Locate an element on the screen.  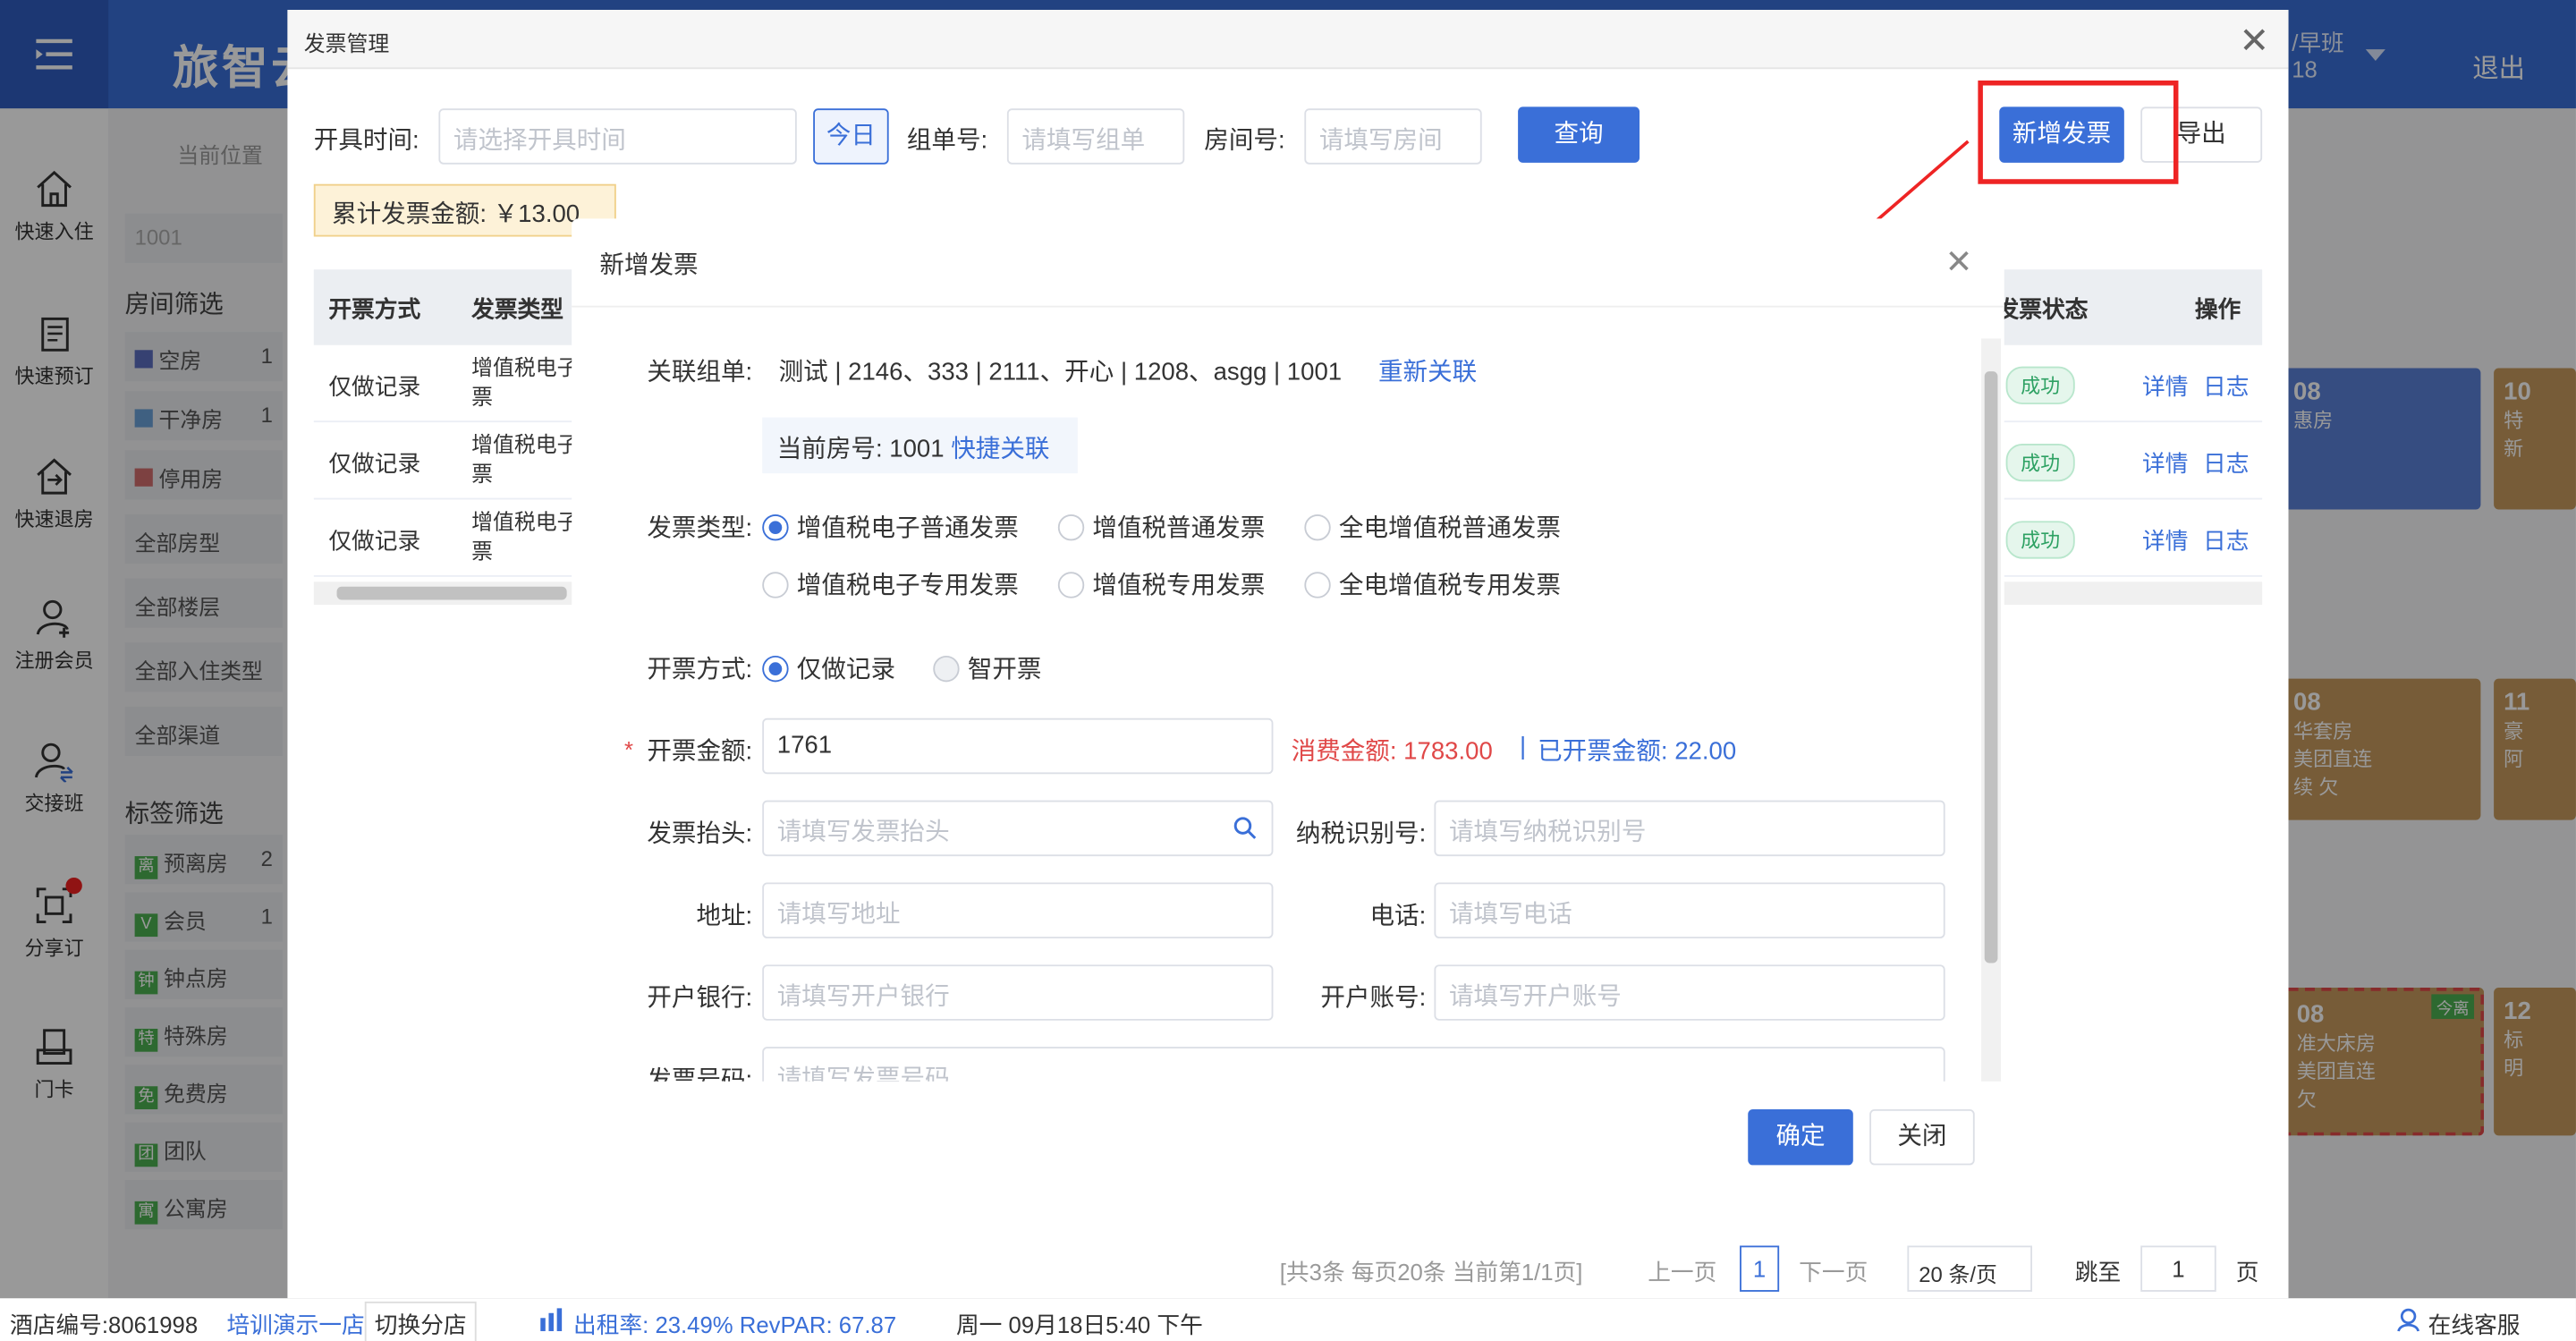
radio-label: 增值税普通发票 is located at coordinates (1179, 528).